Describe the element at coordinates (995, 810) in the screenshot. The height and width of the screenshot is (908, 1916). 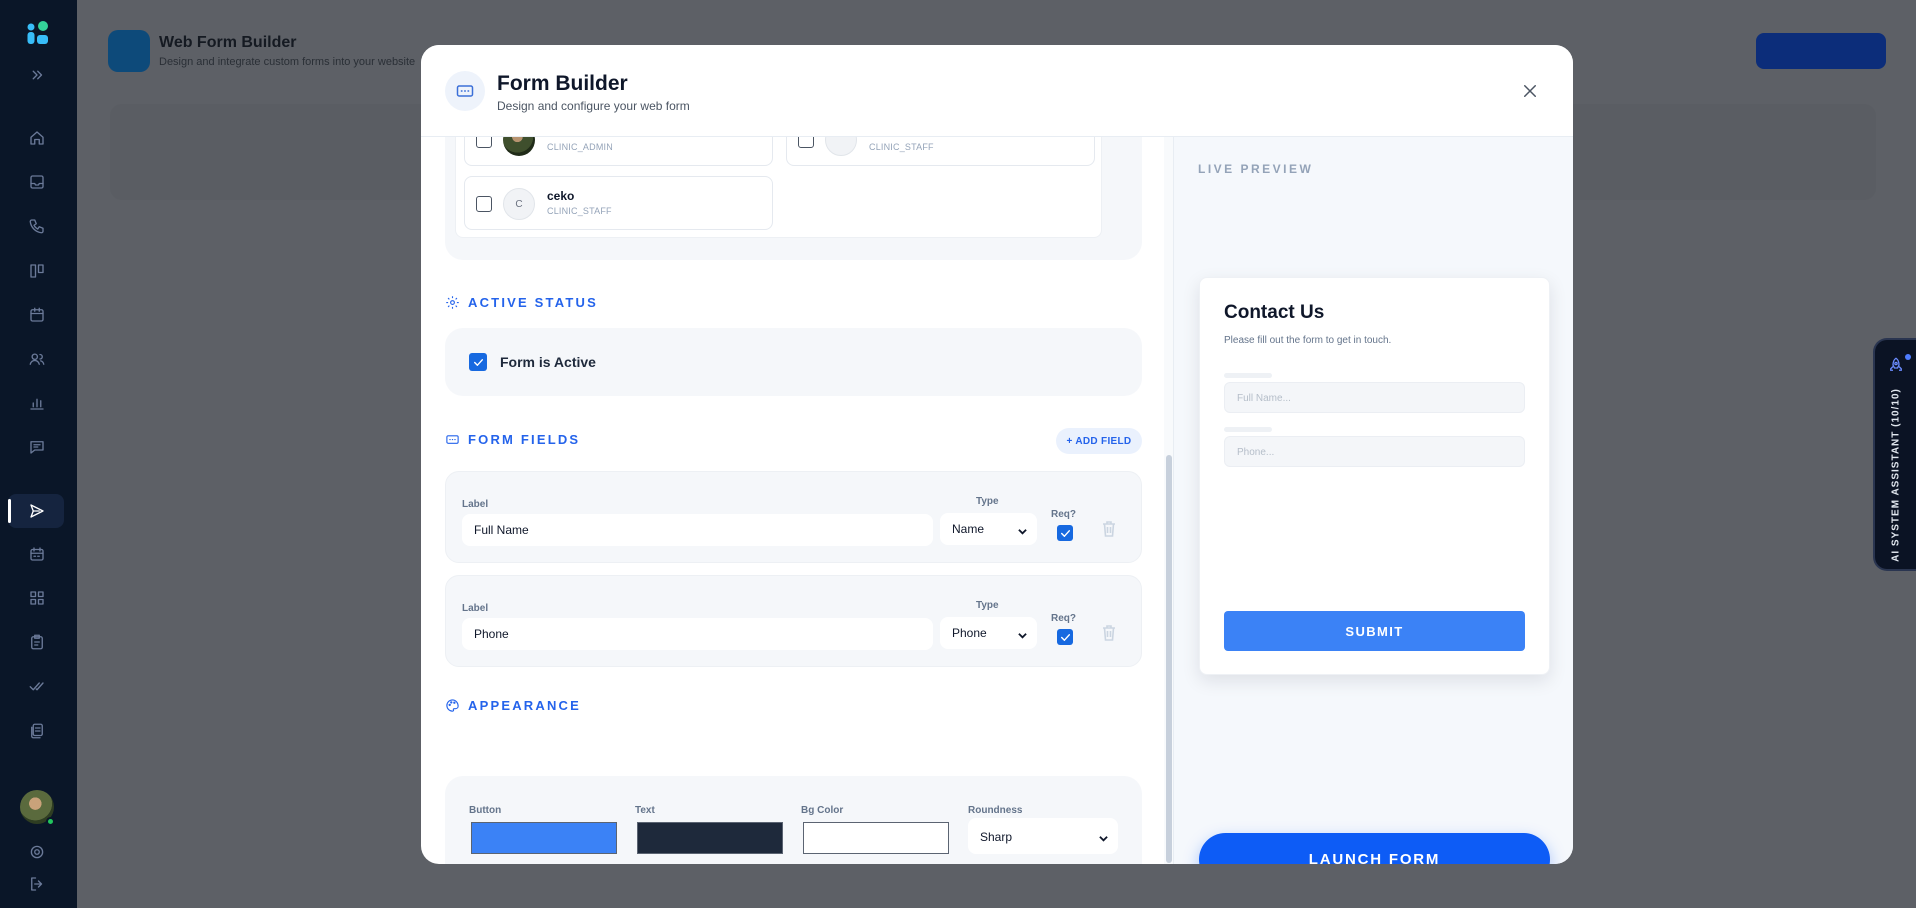
I see `roundness-label: Roundness` at that location.